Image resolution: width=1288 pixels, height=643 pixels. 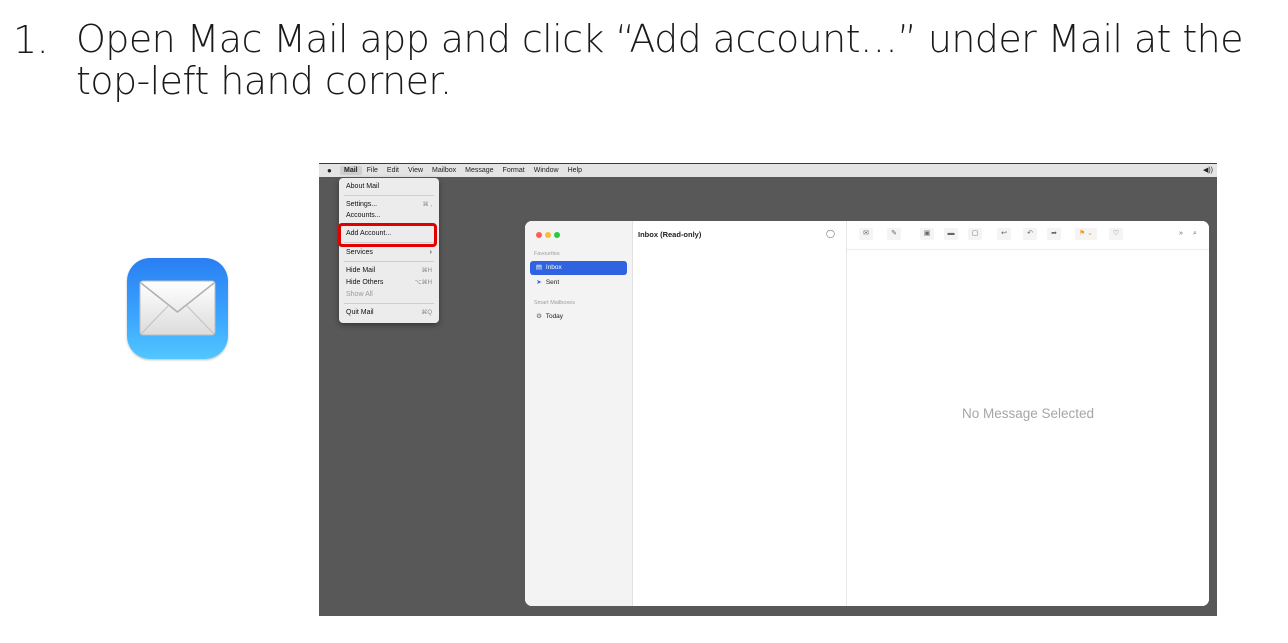 I want to click on menu-item-about-mail: About Mail, so click(x=389, y=187).